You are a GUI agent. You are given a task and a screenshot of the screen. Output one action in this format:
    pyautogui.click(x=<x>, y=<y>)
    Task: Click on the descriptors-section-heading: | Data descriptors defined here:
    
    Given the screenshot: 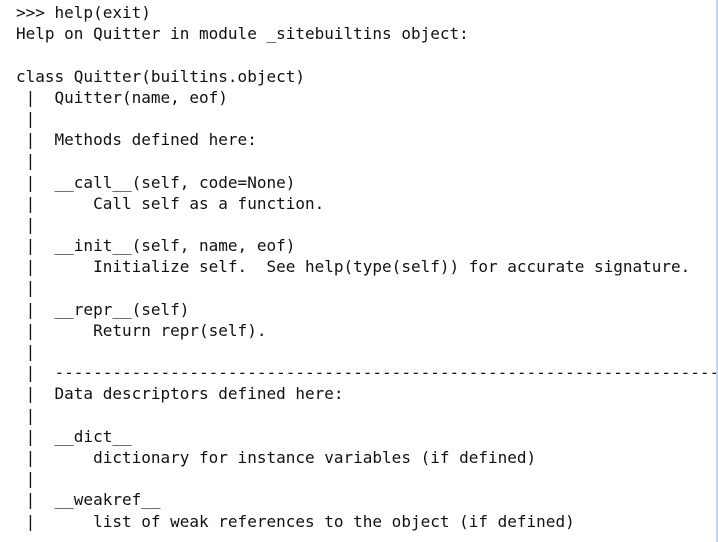 What is the action you would take?
    pyautogui.click(x=180, y=394)
    